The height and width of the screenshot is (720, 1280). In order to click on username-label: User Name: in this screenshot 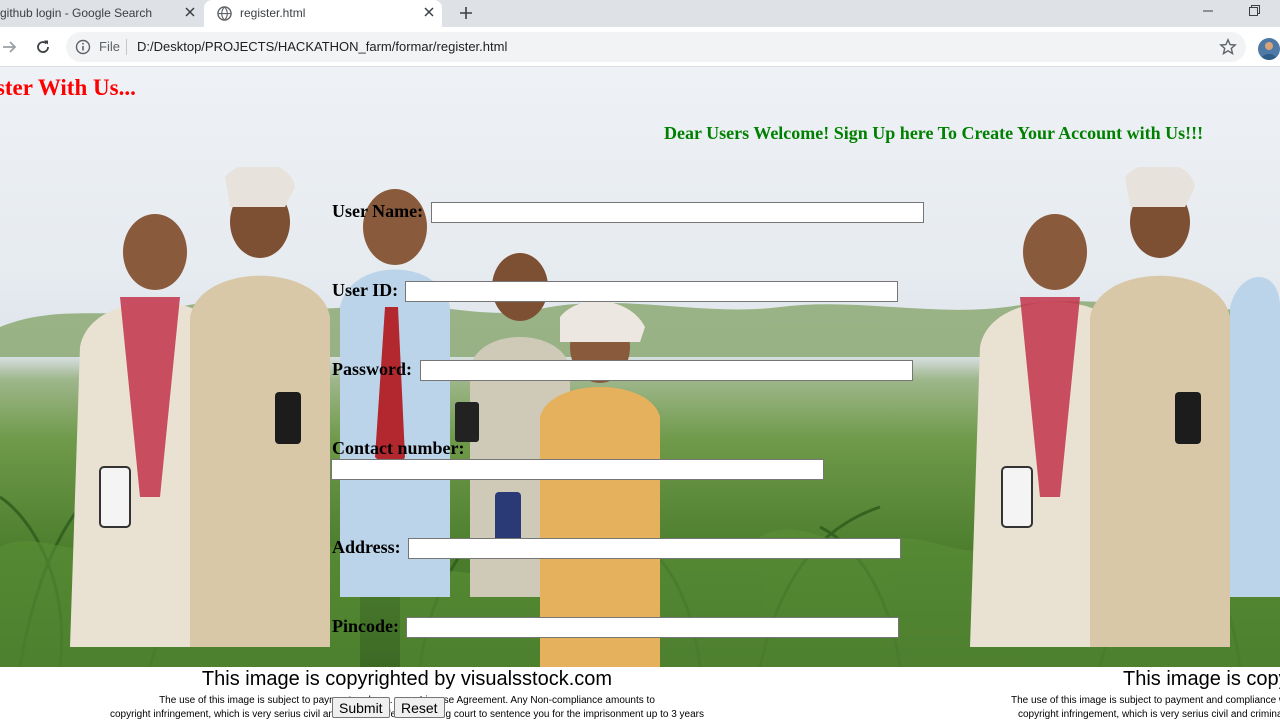, I will do `click(378, 211)`.